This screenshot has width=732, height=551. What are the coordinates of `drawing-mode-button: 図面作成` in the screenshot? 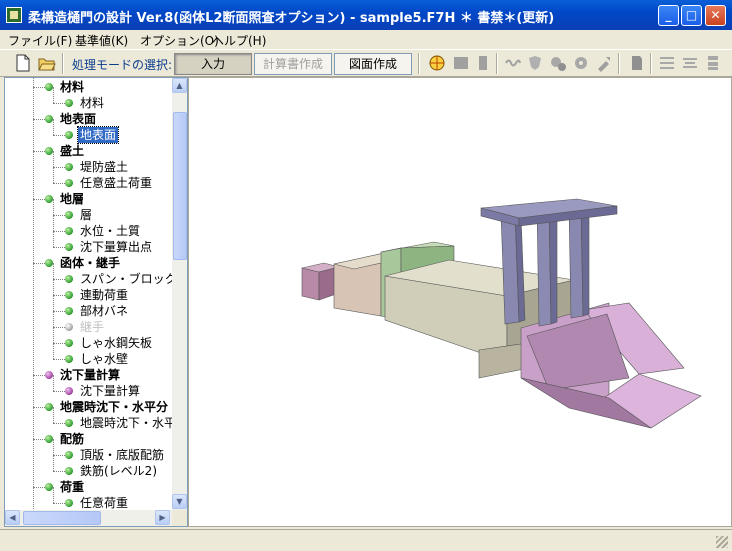 It's located at (373, 64).